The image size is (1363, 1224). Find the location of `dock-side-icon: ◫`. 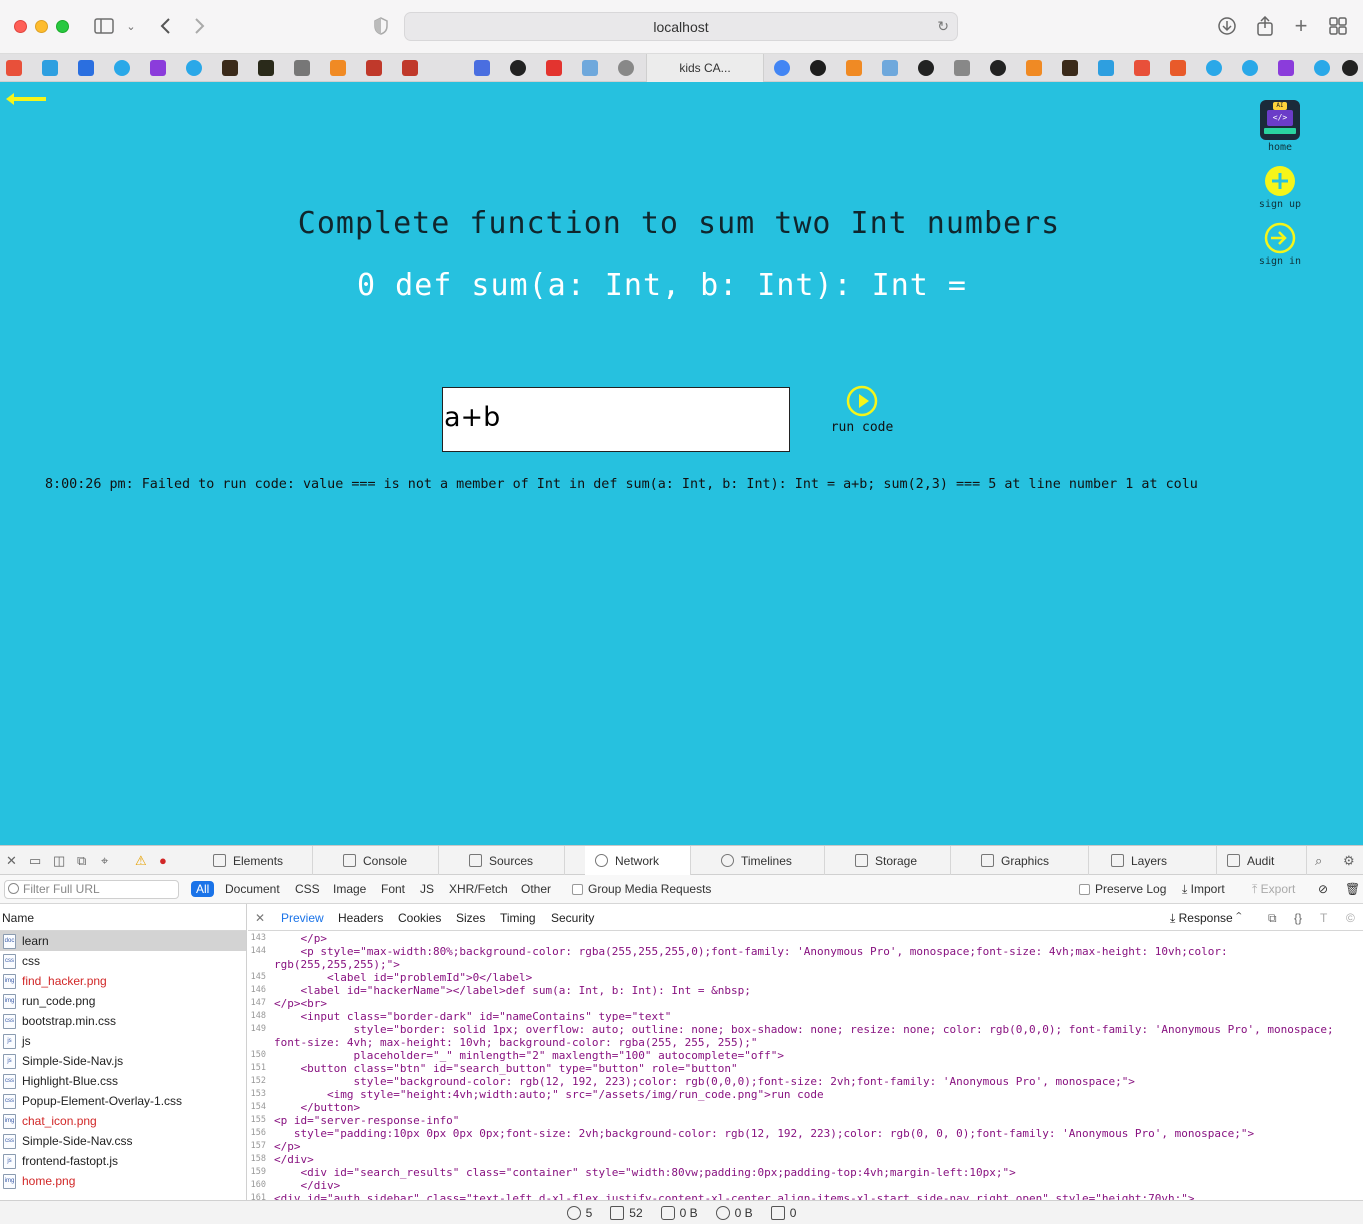

dock-side-icon: ◫ is located at coordinates (59, 861).